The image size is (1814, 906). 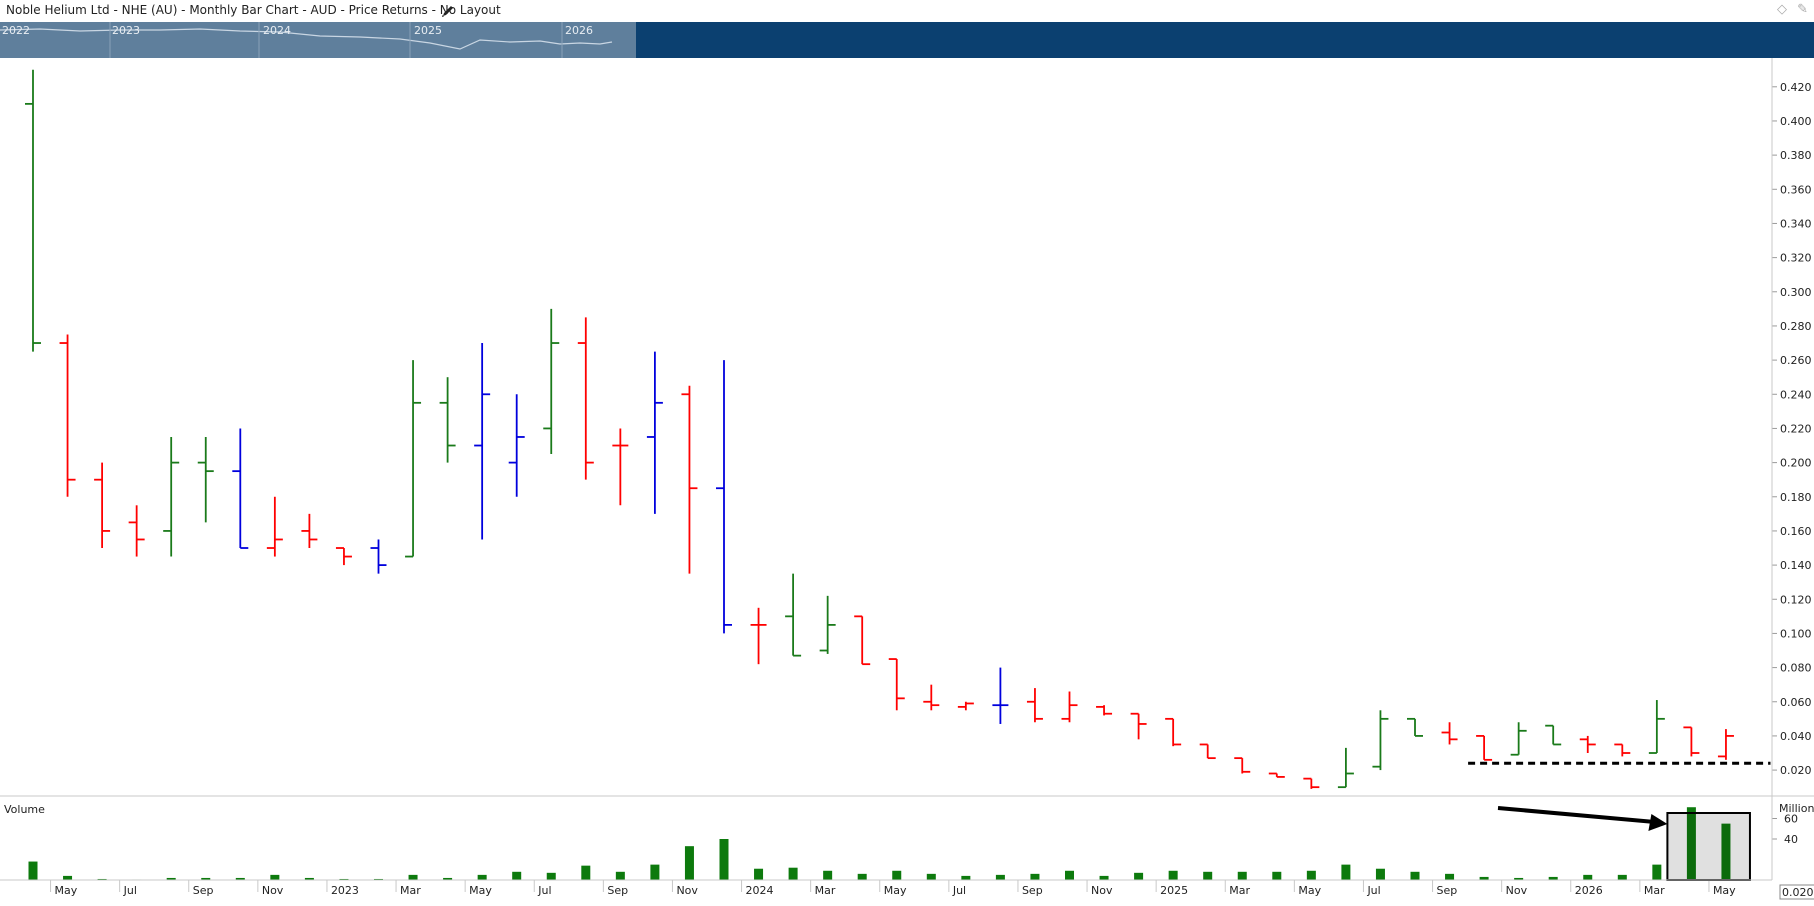 What do you see at coordinates (1796, 394) in the screenshot?
I see `price-tick-label: 0.240` at bounding box center [1796, 394].